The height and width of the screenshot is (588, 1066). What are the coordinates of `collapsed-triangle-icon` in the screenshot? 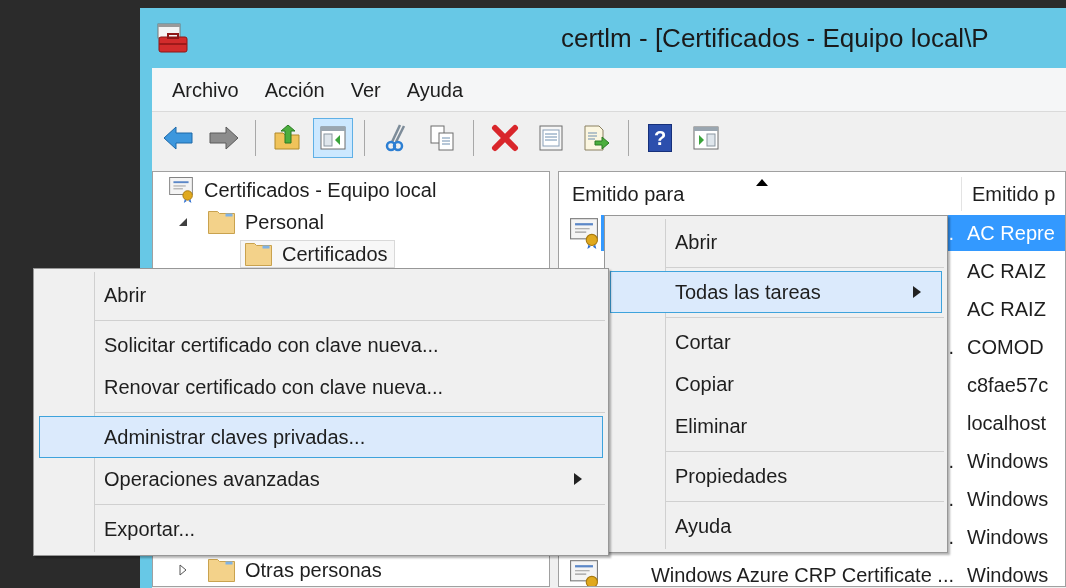 It's located at (183, 570).